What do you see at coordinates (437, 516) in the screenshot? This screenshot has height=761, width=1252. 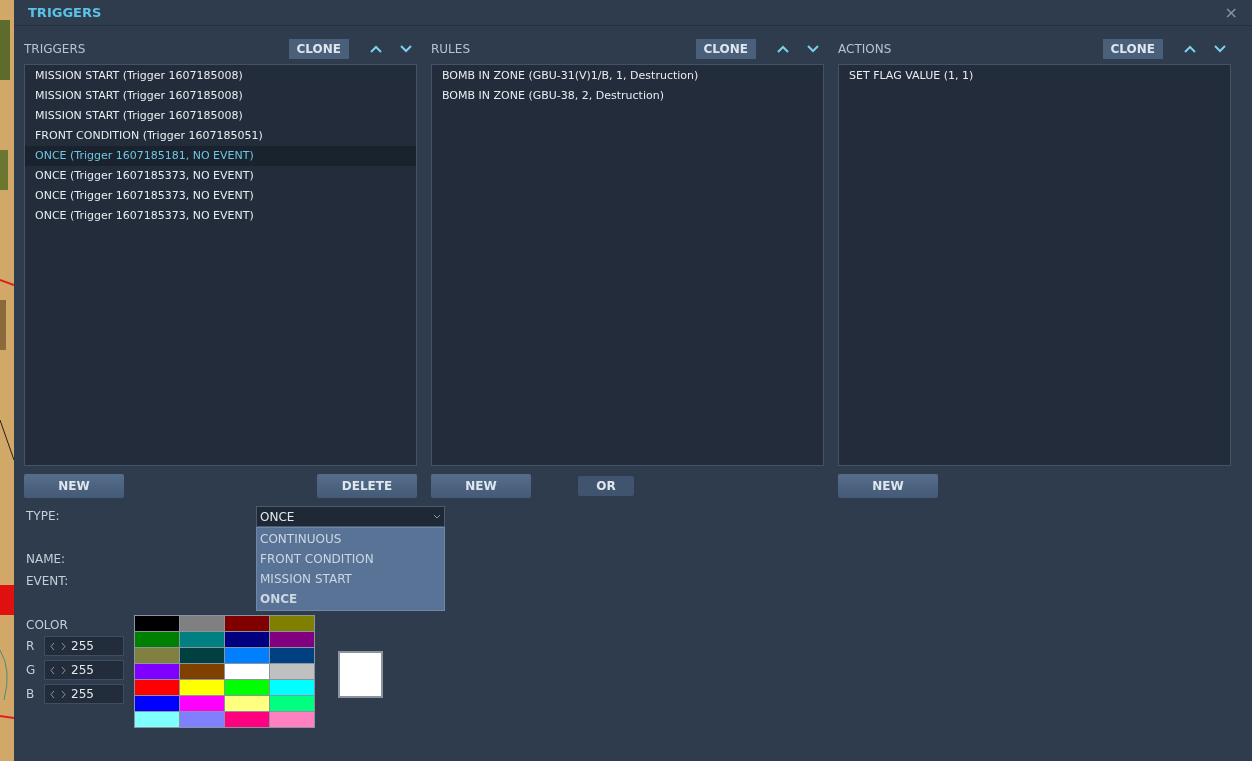 I see `chevron-down-icon` at bounding box center [437, 516].